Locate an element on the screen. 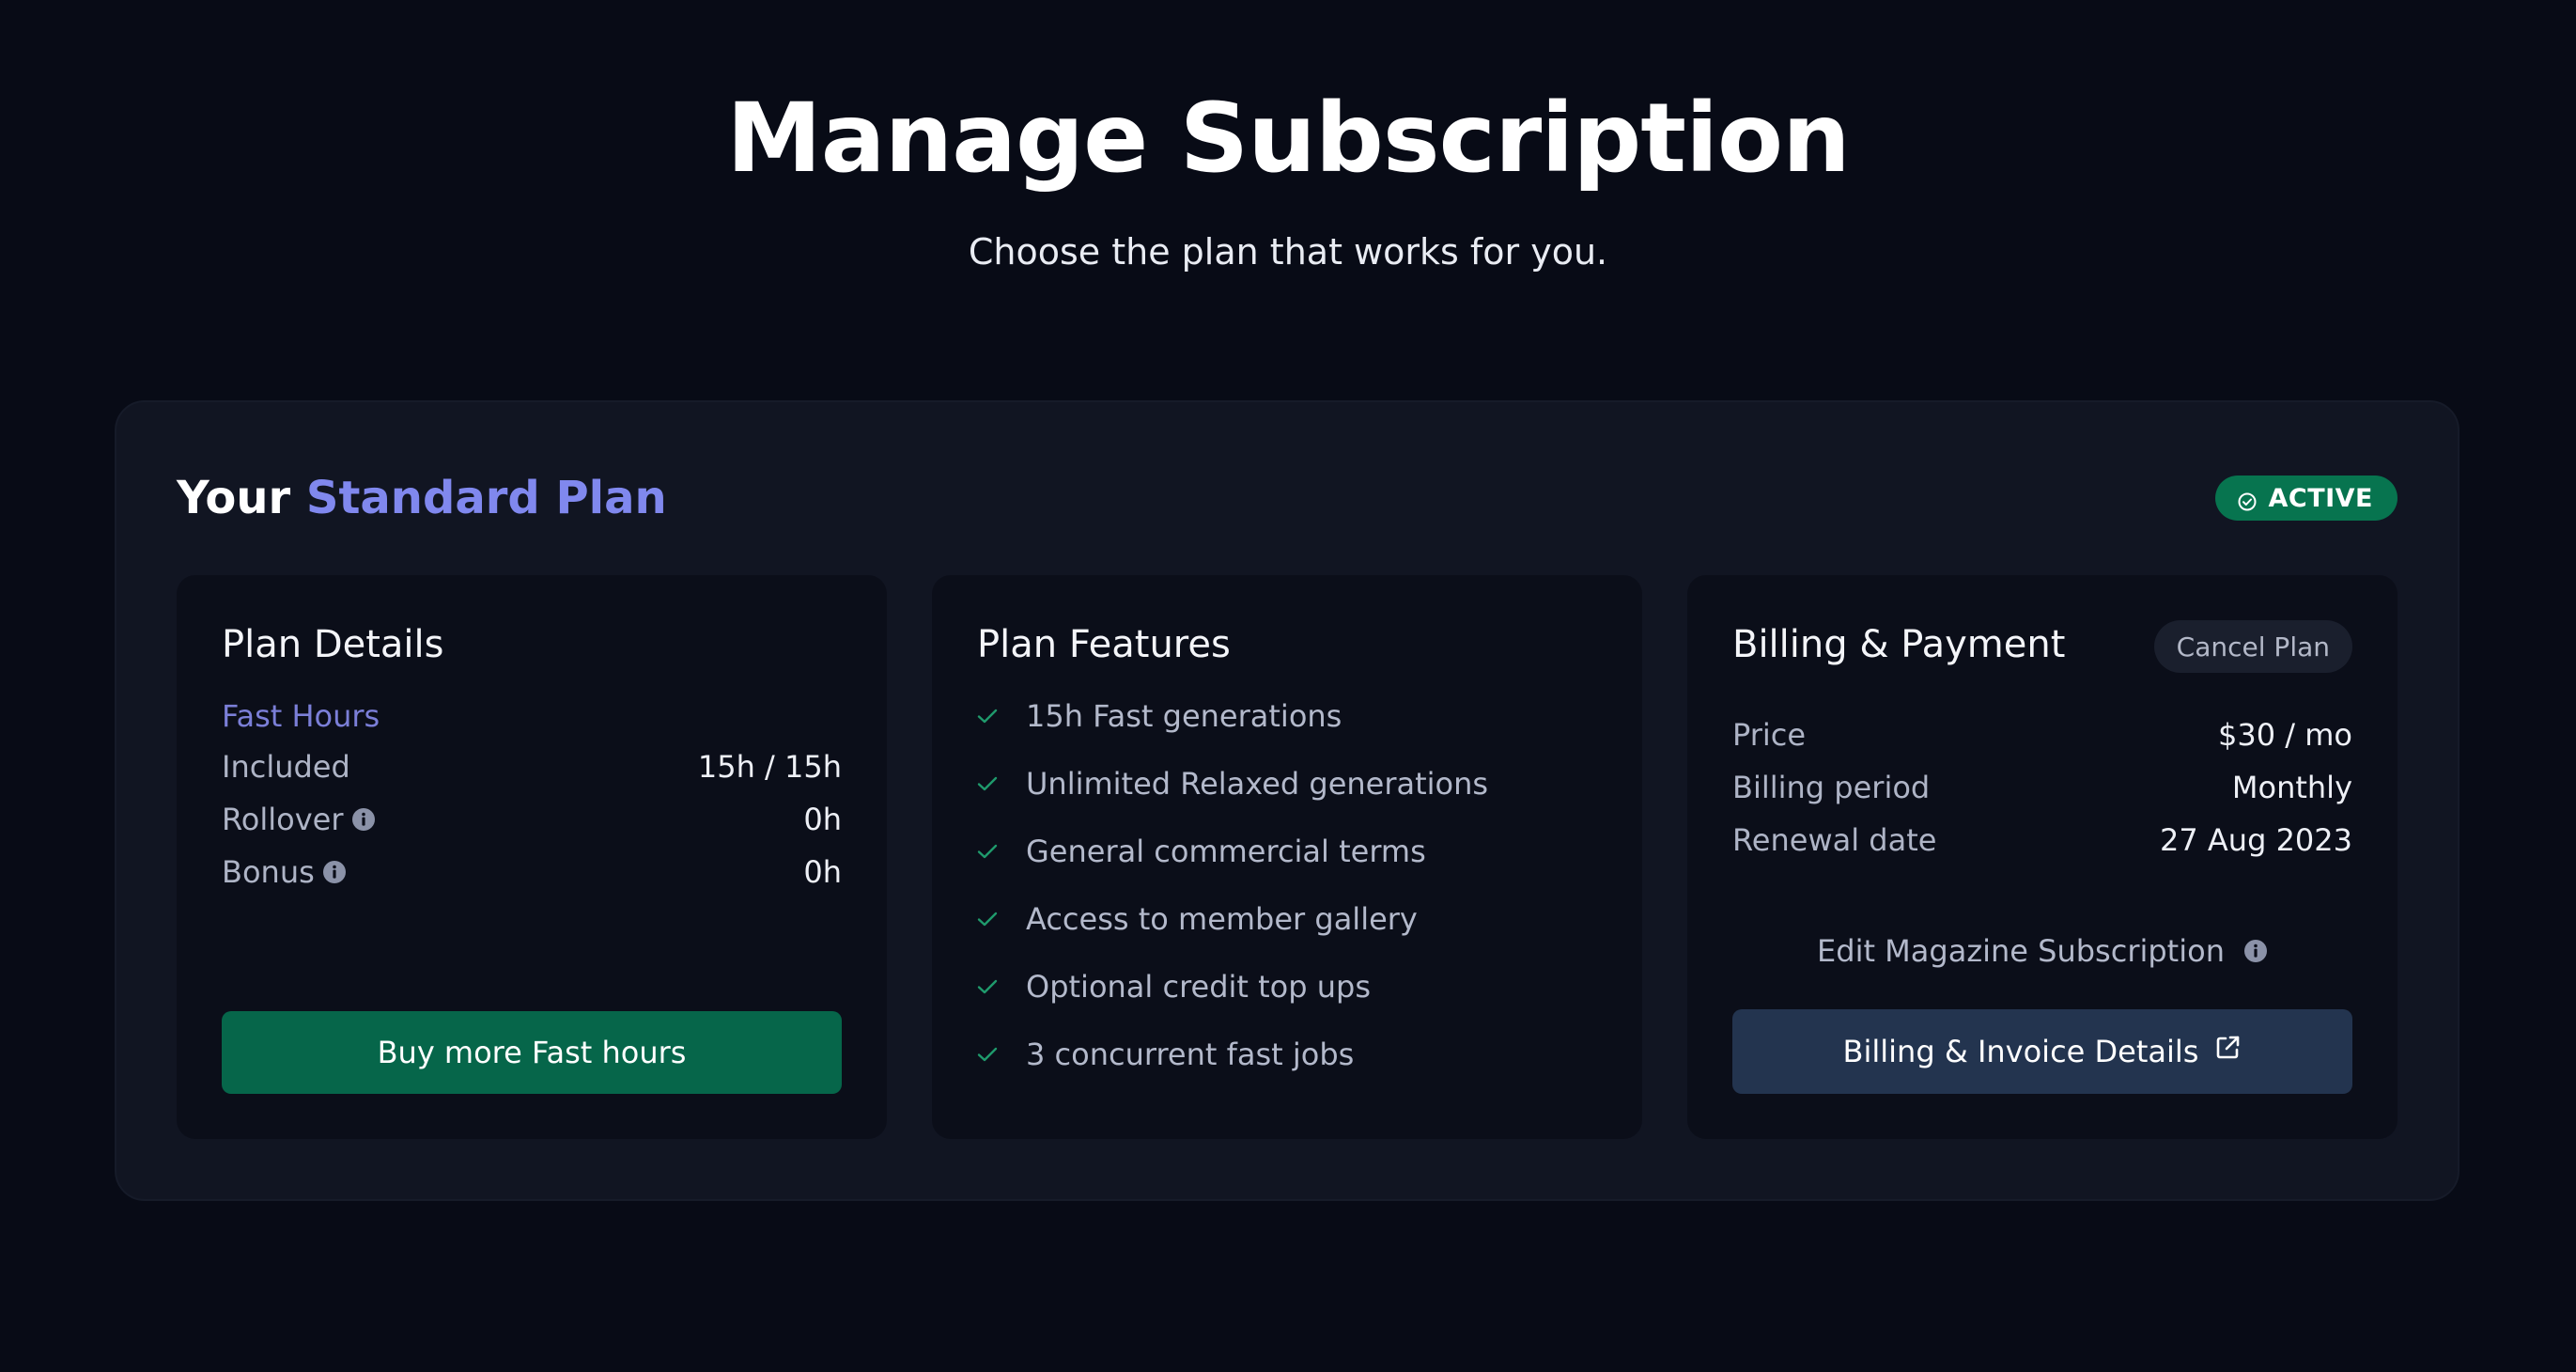  feature-item: 3 concurrent fast jobs is located at coordinates (1232, 1067).